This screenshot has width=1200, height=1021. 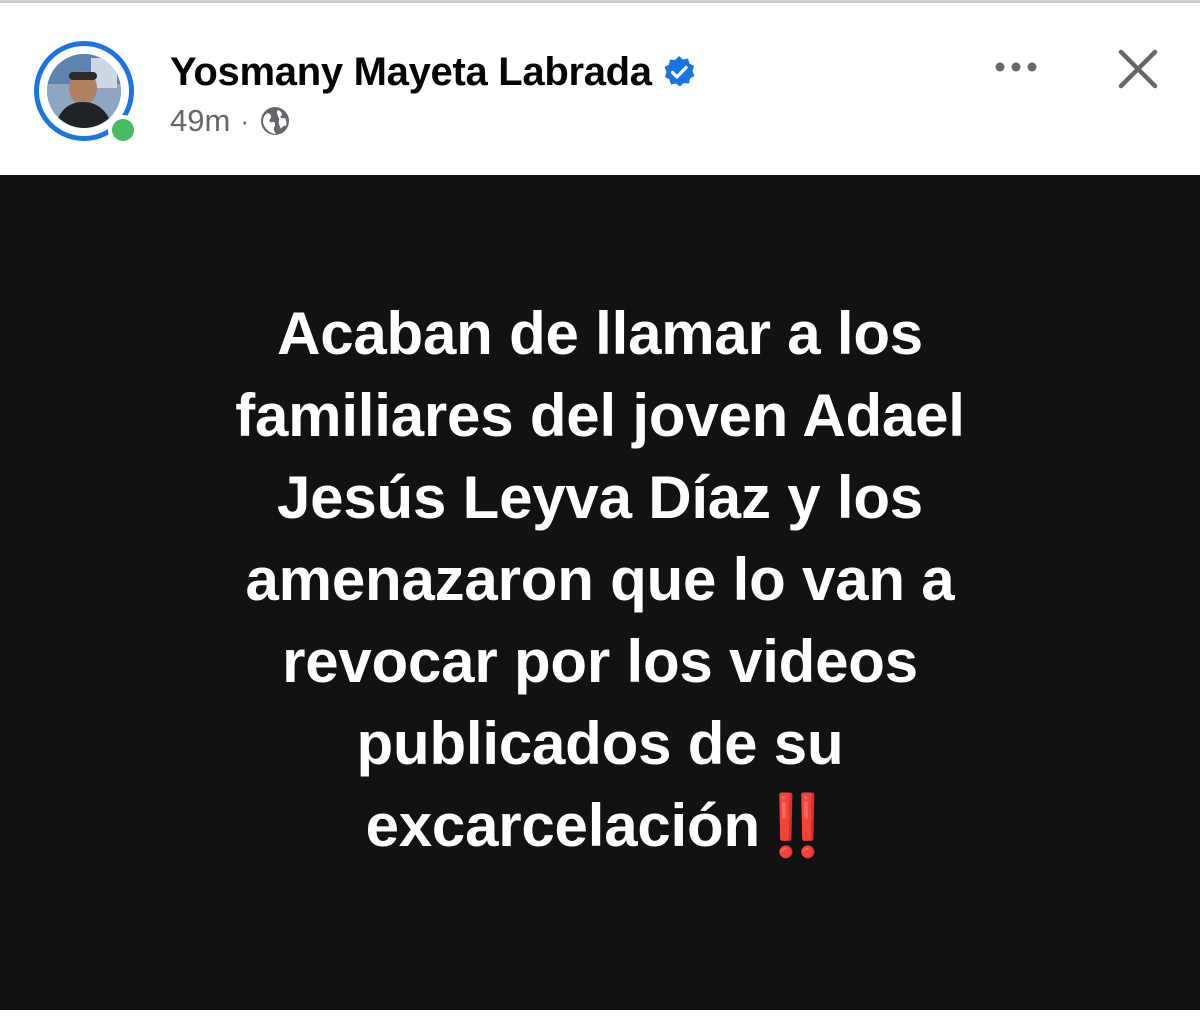 What do you see at coordinates (563, 825) in the screenshot?
I see `image-text-last-word: excarcelación` at bounding box center [563, 825].